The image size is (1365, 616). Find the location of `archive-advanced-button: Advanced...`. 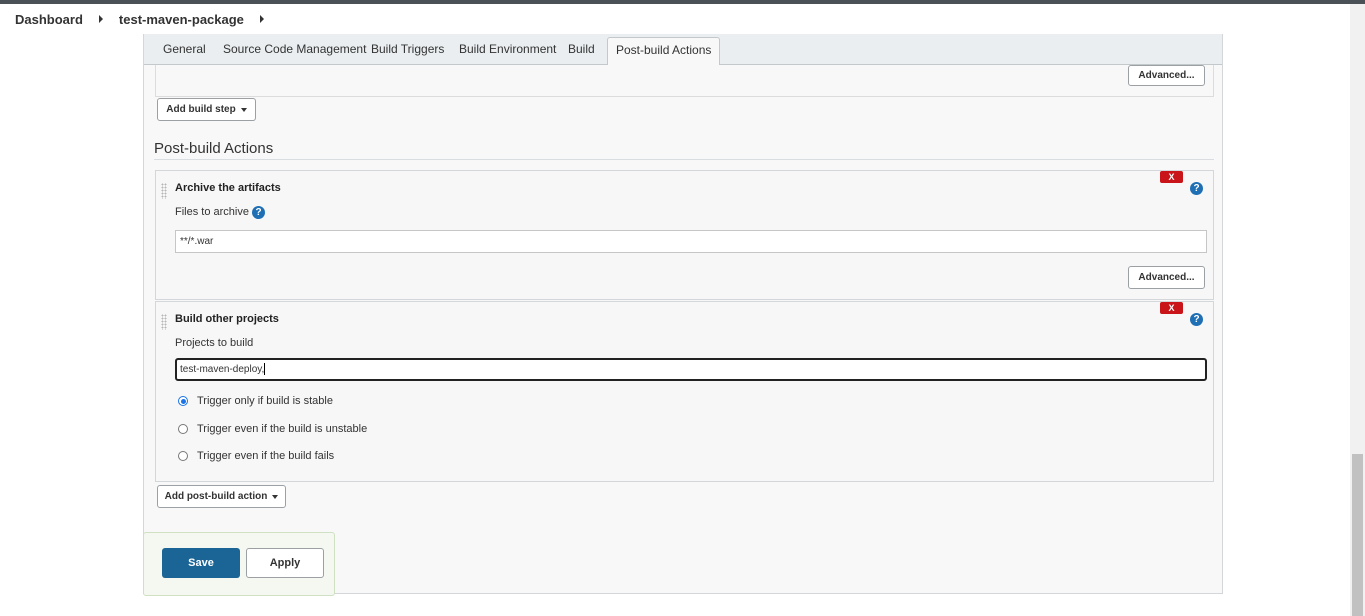

archive-advanced-button: Advanced... is located at coordinates (1166, 277).